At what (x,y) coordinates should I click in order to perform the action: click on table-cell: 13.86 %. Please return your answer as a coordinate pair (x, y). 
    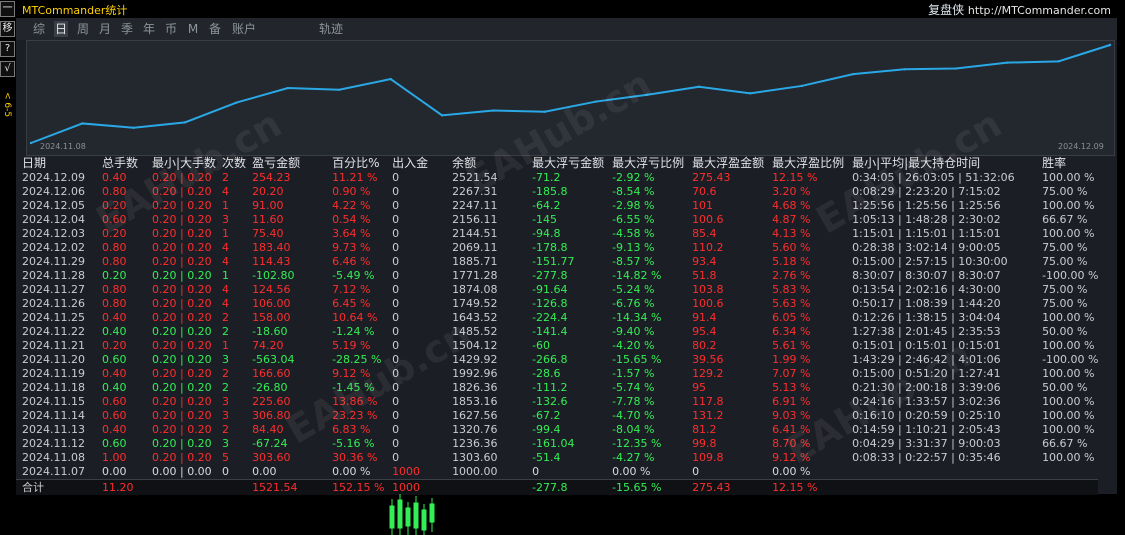
    Looking at the image, I should click on (355, 401).